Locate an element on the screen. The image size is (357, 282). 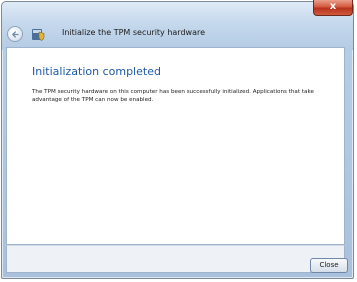
window-title: Initialize the TPM security hardware is located at coordinates (134, 32).